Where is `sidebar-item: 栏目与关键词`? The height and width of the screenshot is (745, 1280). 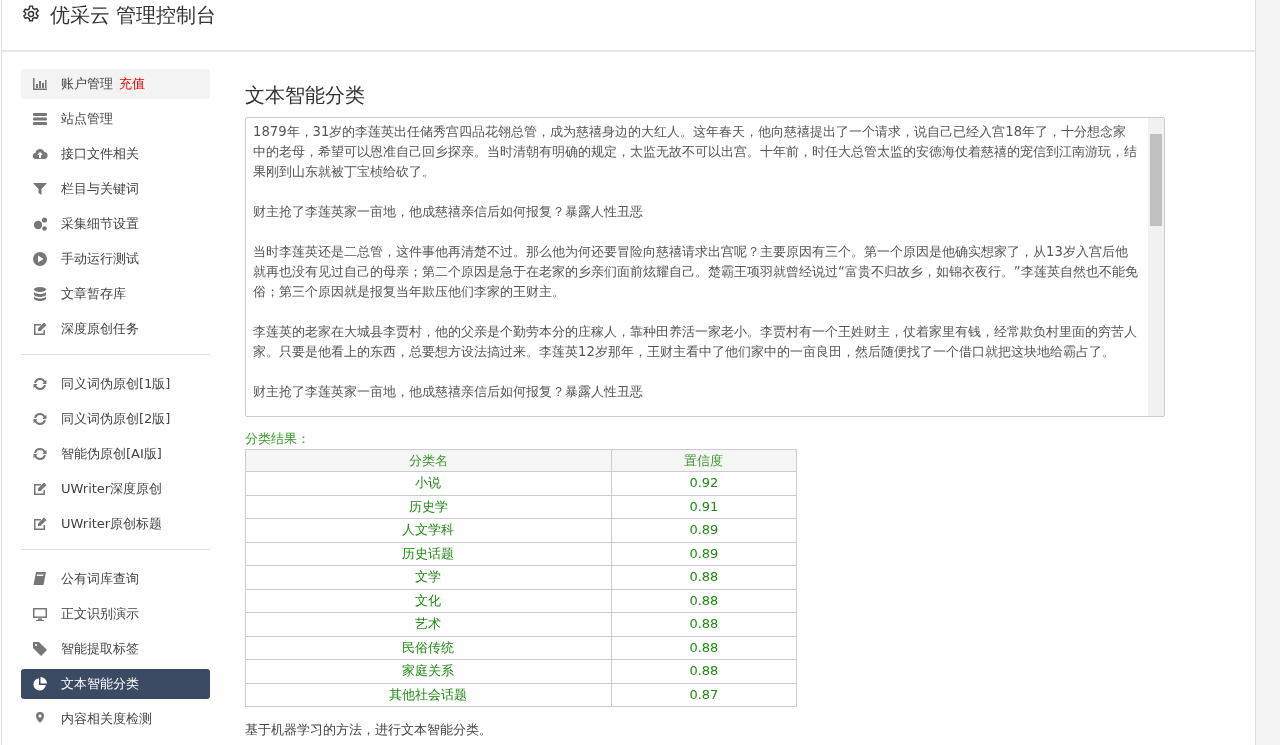
sidebar-item: 栏目与关键词 is located at coordinates (115, 189).